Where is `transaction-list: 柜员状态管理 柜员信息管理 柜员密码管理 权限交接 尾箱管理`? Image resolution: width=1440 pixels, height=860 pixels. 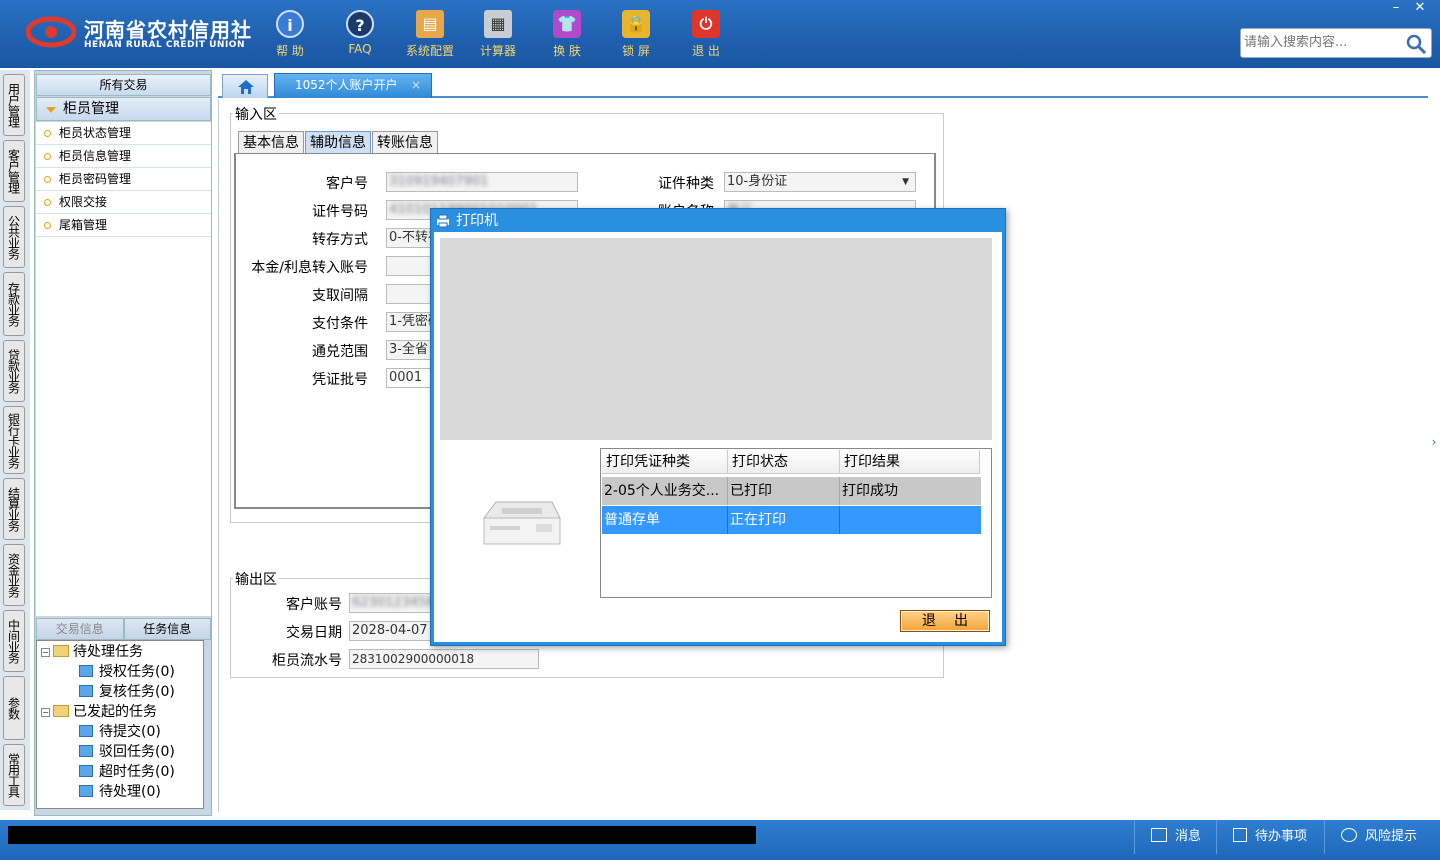 transaction-list: 柜员状态管理 柜员信息管理 柜员密码管理 权限交接 尾箱管理 is located at coordinates (123, 369).